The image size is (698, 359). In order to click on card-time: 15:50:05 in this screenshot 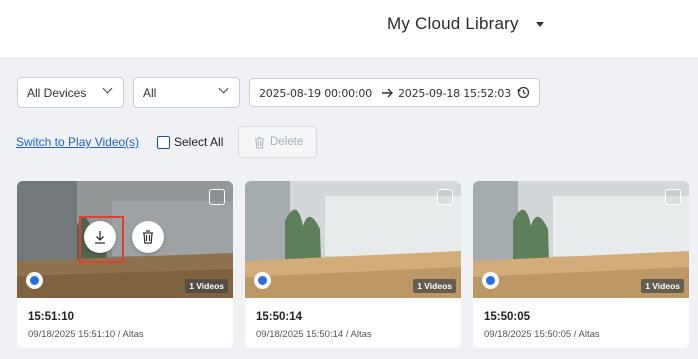, I will do `click(507, 317)`.